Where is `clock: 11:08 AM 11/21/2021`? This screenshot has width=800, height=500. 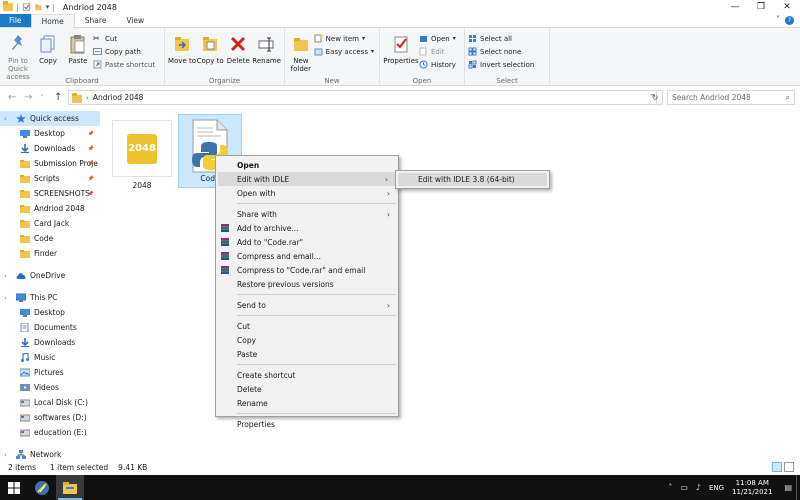
clock: 11:08 AM 11/21/2021 is located at coordinates (752, 488).